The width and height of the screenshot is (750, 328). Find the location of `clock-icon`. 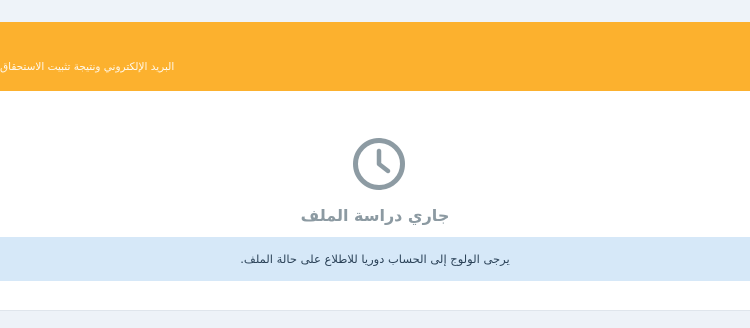

clock-icon is located at coordinates (379, 164).